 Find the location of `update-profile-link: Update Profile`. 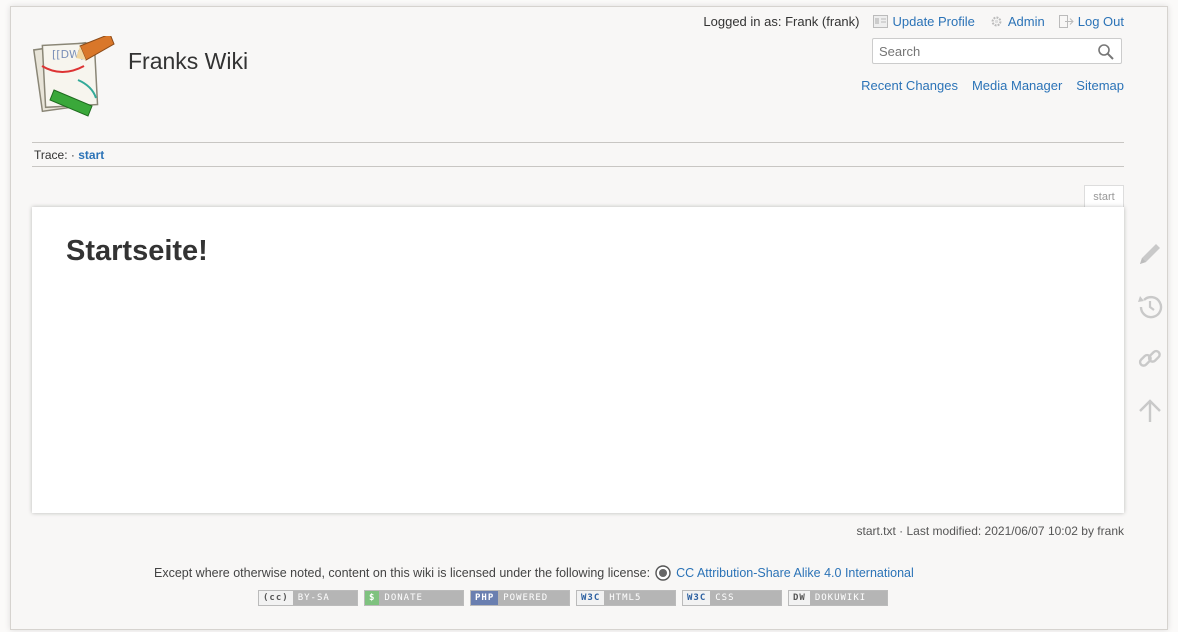

update-profile-link: Update Profile is located at coordinates (924, 21).